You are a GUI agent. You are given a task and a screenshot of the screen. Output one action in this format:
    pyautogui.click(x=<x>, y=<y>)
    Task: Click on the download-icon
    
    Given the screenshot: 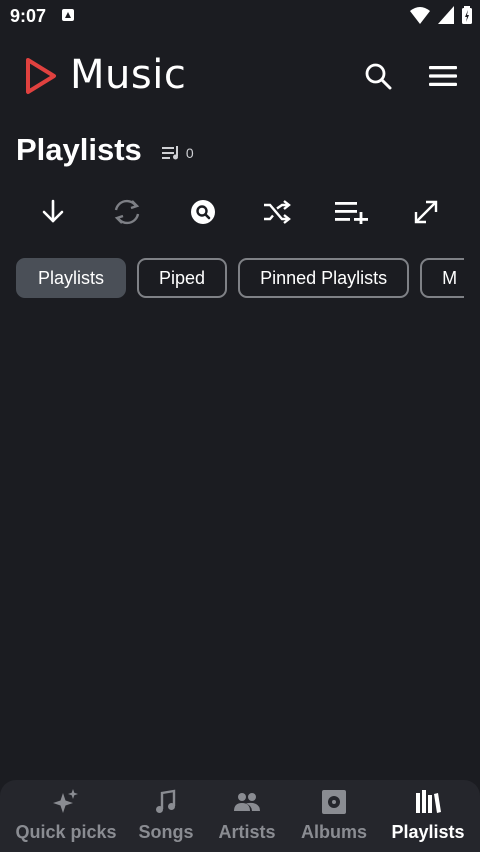 What is the action you would take?
    pyautogui.click(x=53, y=211)
    